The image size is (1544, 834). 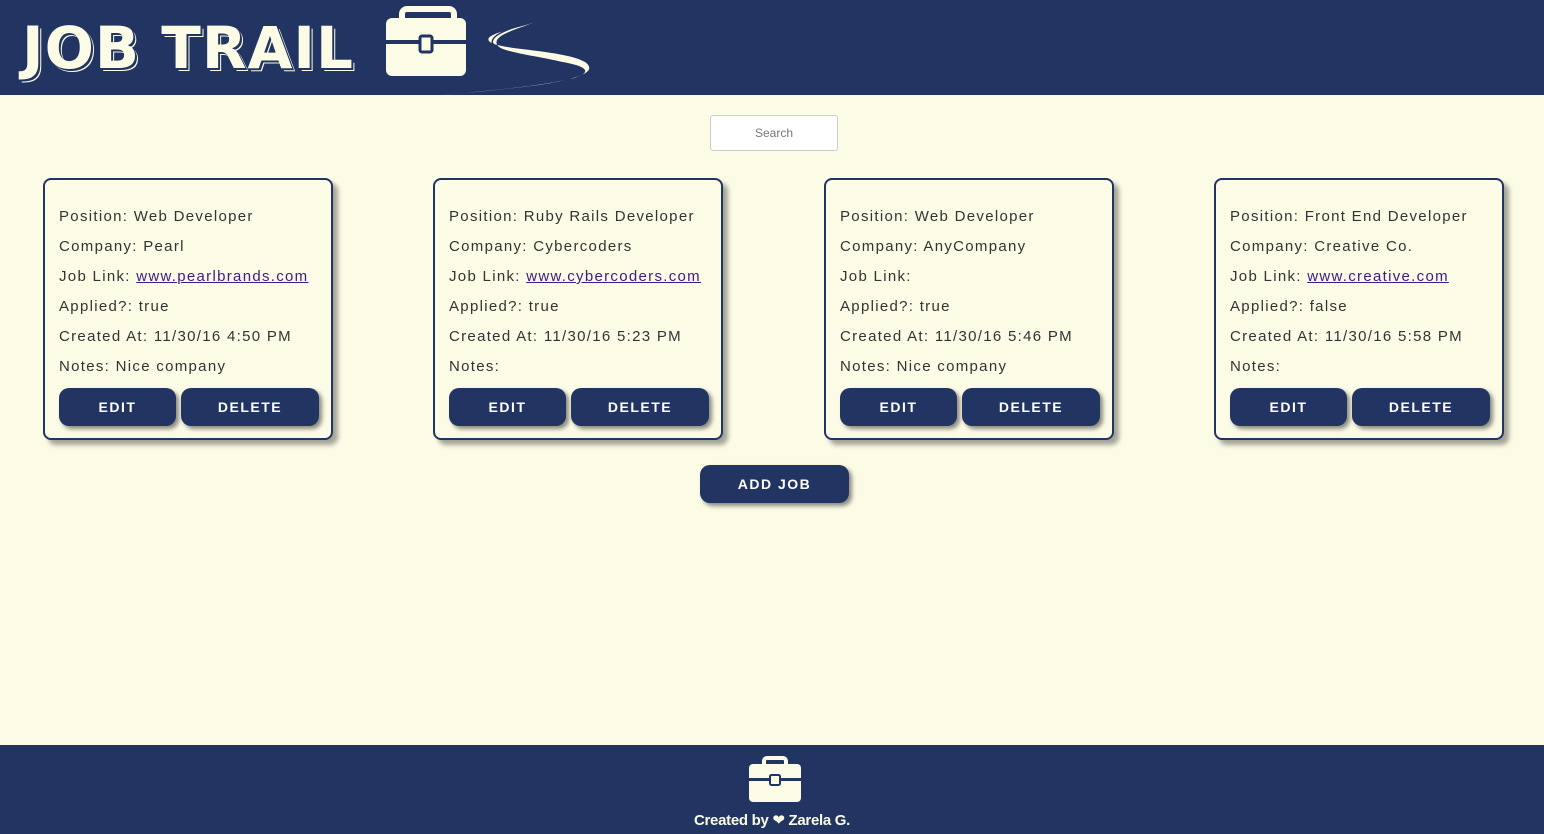 What do you see at coordinates (488, 50) in the screenshot?
I see `briefcase-road-icon` at bounding box center [488, 50].